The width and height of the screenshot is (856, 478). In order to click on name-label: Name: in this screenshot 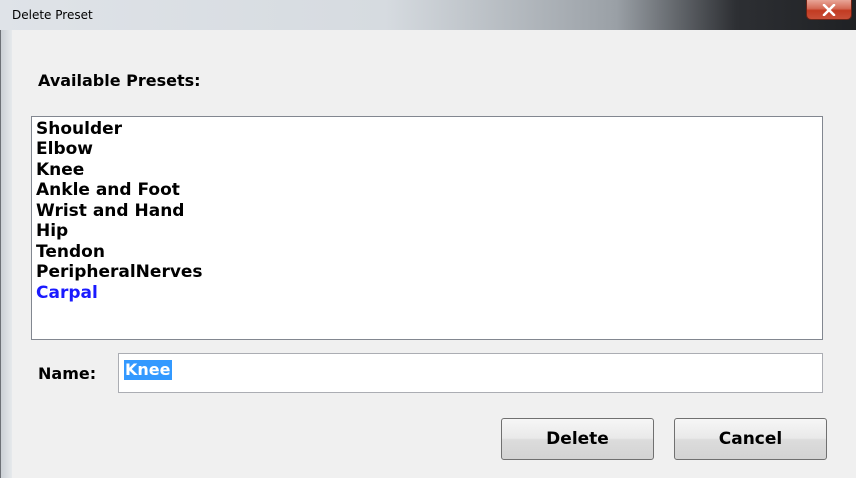, I will do `click(67, 373)`.